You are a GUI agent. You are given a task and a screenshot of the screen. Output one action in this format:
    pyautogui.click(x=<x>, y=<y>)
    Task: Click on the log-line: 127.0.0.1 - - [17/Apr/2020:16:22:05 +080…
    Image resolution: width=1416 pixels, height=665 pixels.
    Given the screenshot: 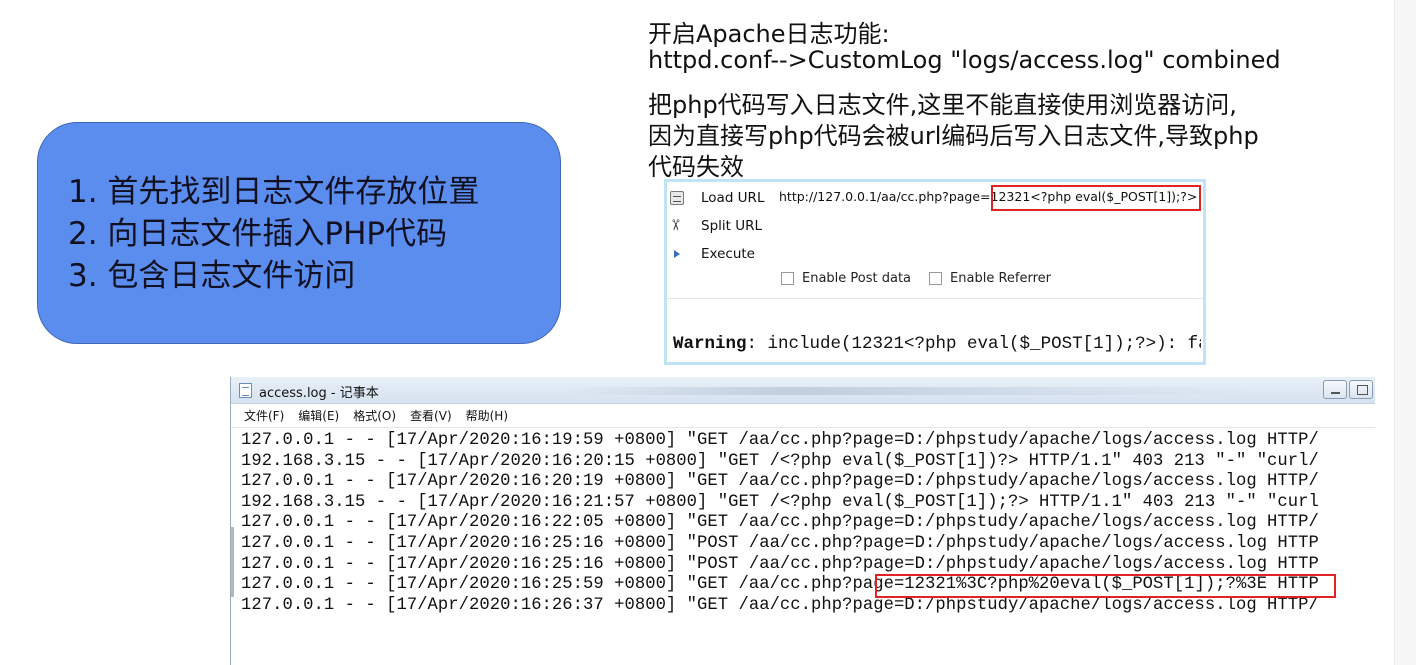 What is the action you would take?
    pyautogui.click(x=780, y=523)
    